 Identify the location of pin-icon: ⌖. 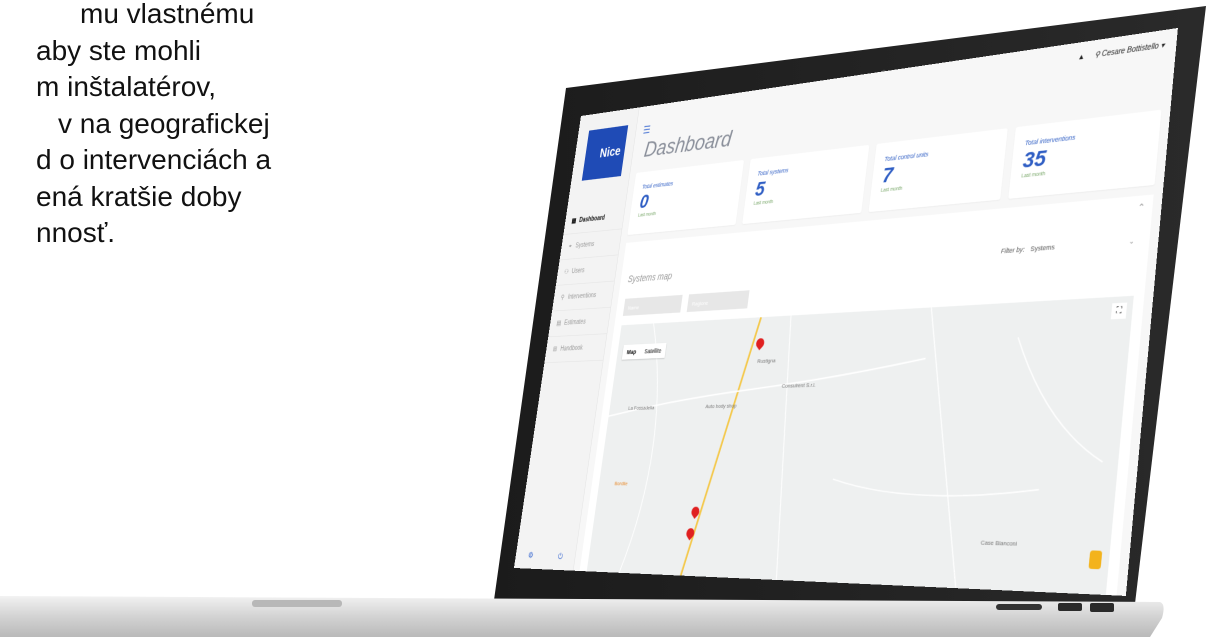
(570, 246).